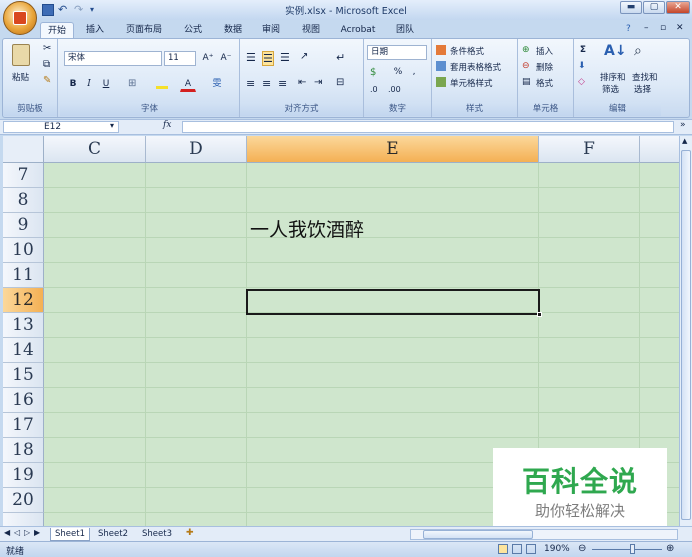 This screenshot has width=692, height=557. What do you see at coordinates (23, 250) in the screenshot?
I see `row-header-10: 10` at bounding box center [23, 250].